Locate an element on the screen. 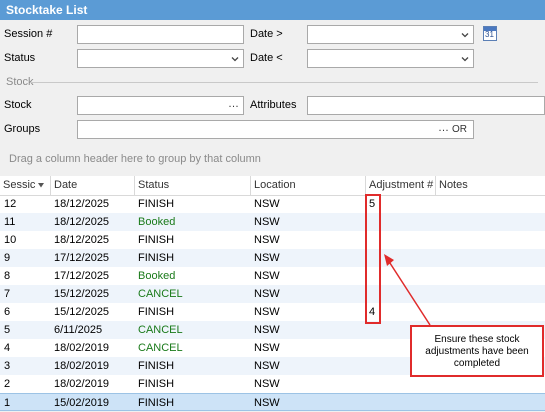 The height and width of the screenshot is (412, 545). cell-session: 7 is located at coordinates (7, 294).